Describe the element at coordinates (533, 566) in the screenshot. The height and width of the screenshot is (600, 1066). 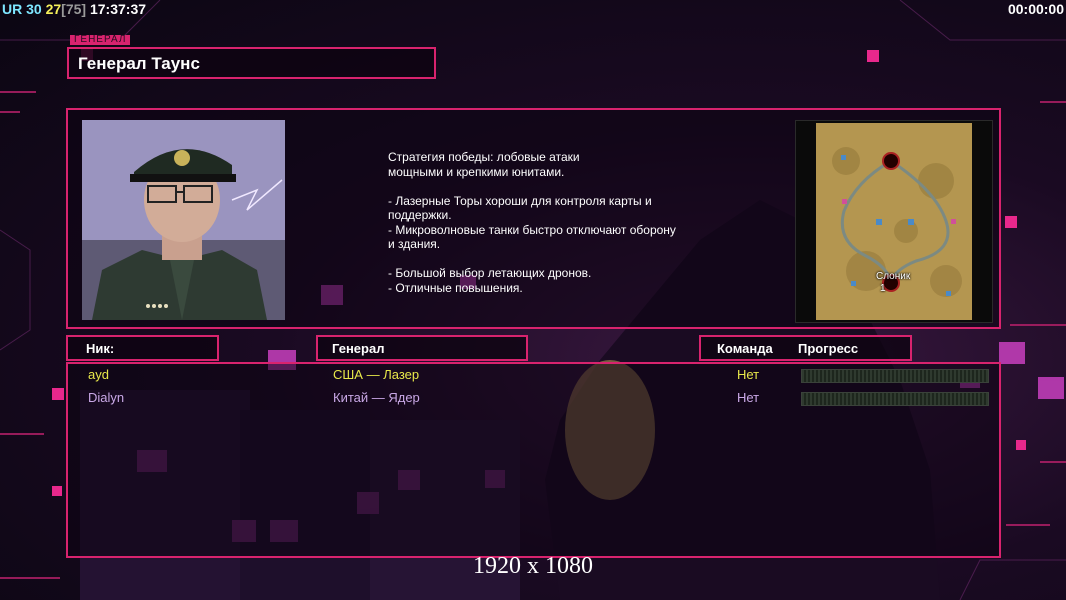
I see `resolution-label: 1920 x 1080` at that location.